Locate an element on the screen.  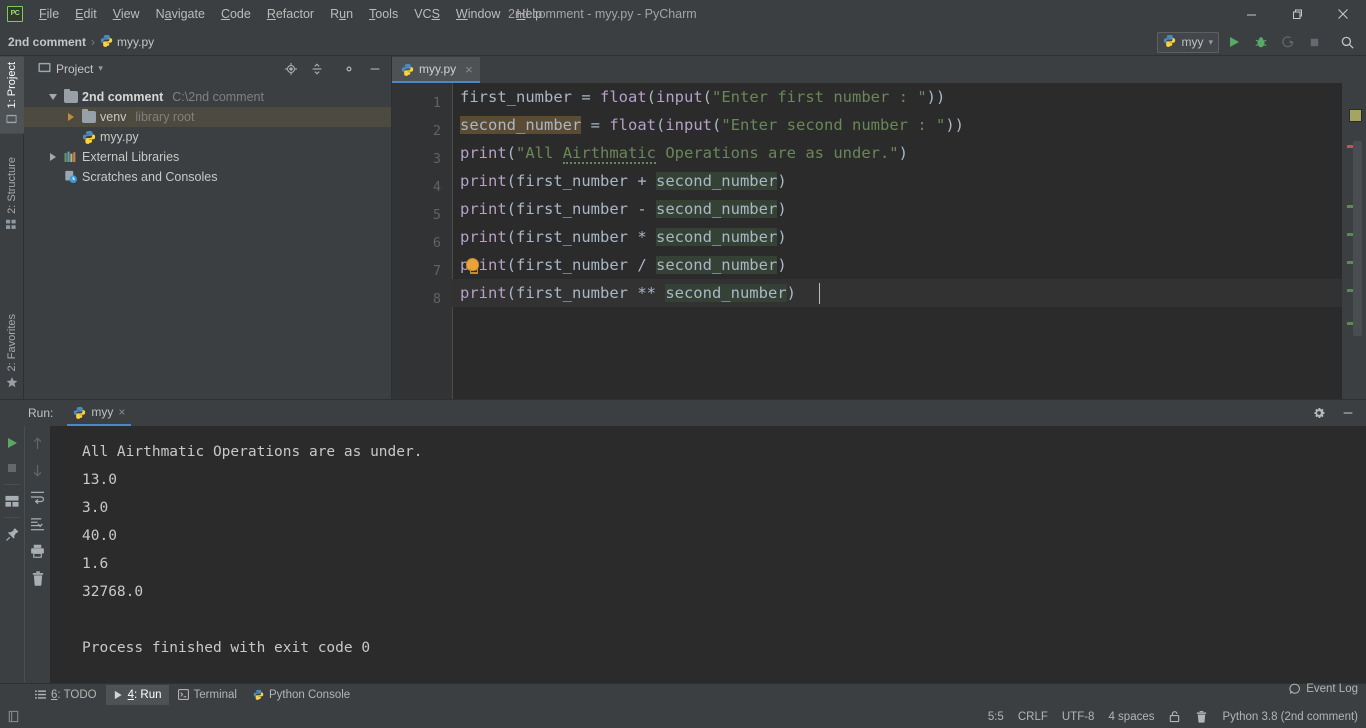
code-line-6: print(first_number * second_number) is located at coordinates (897, 237).